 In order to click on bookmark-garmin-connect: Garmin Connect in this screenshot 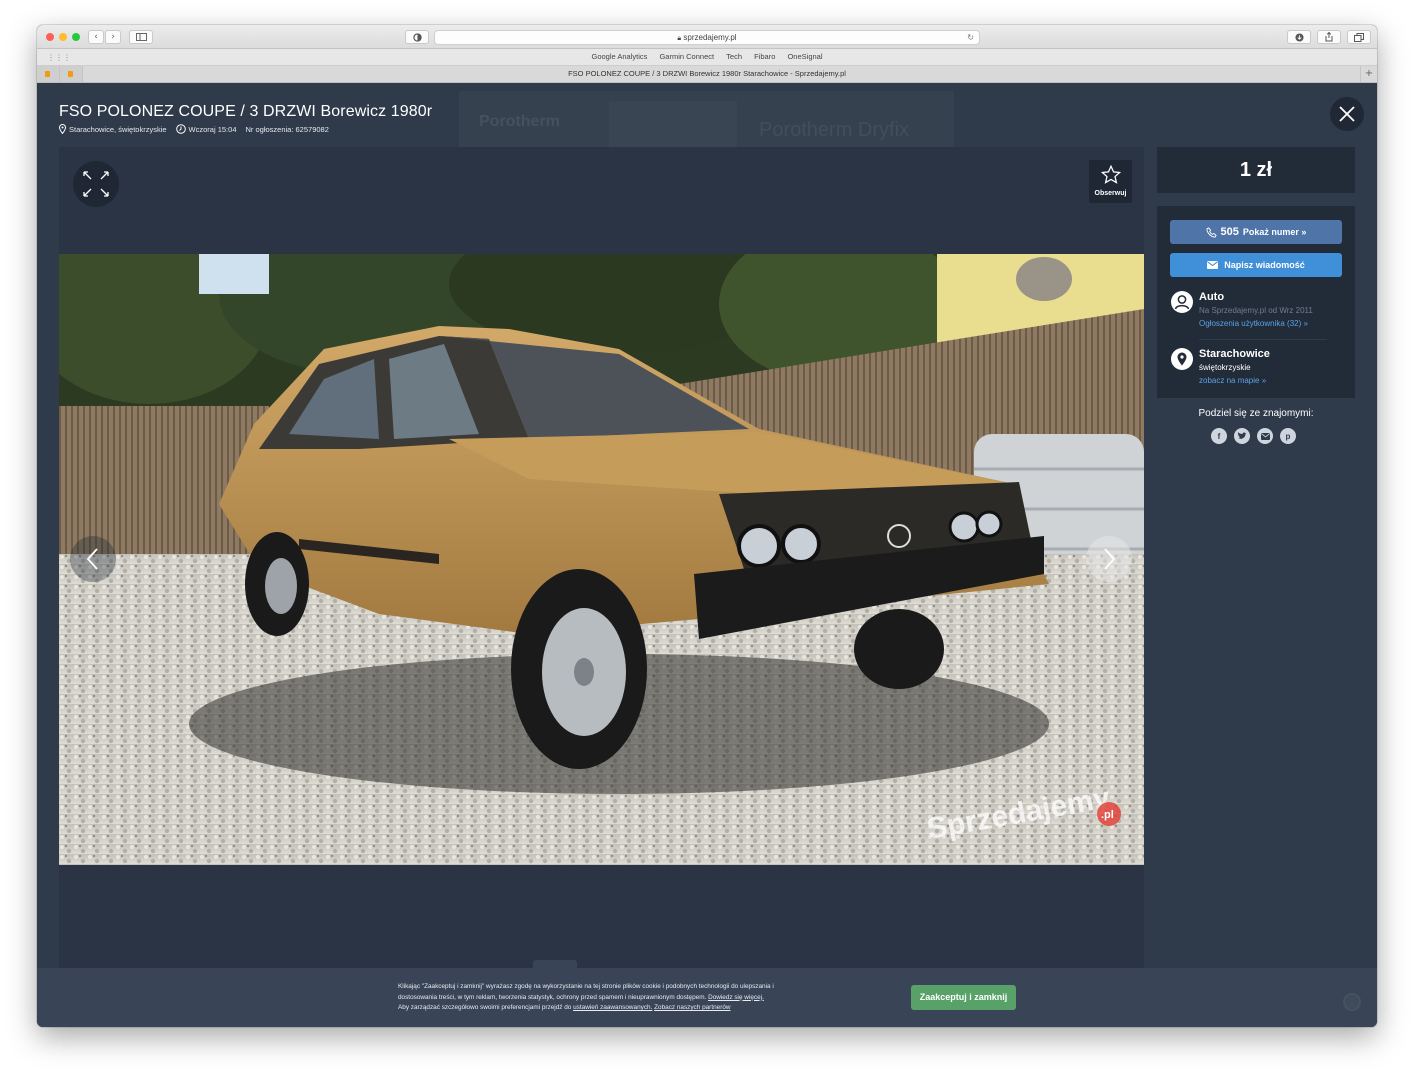, I will do `click(686, 56)`.